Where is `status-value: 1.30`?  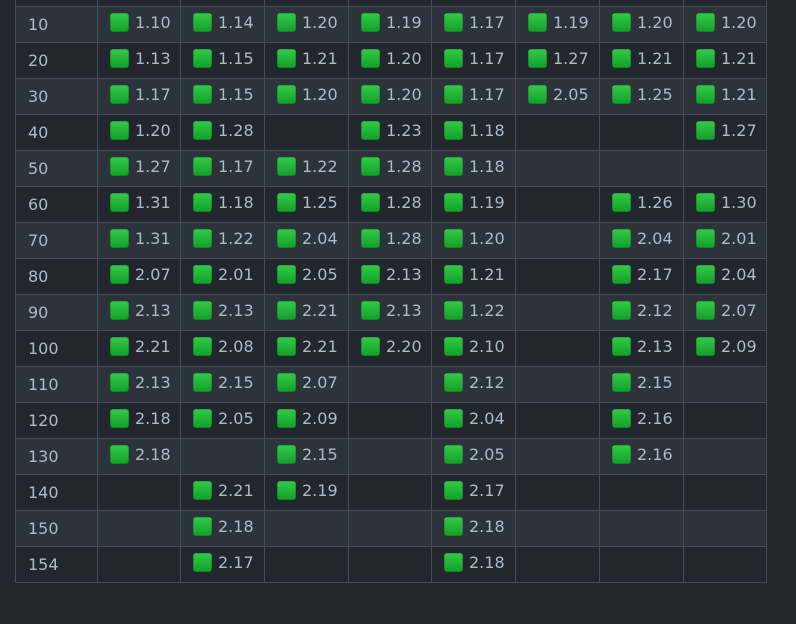
status-value: 1.30 is located at coordinates (726, 202).